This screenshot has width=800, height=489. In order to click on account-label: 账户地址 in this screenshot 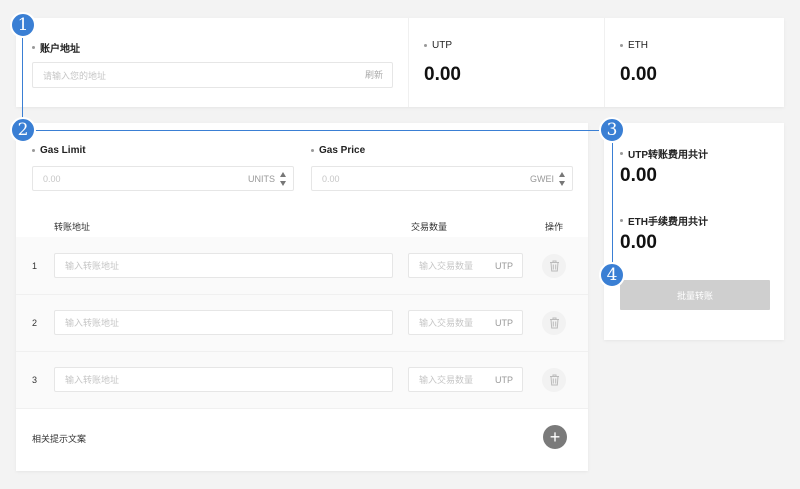, I will do `click(56, 47)`.